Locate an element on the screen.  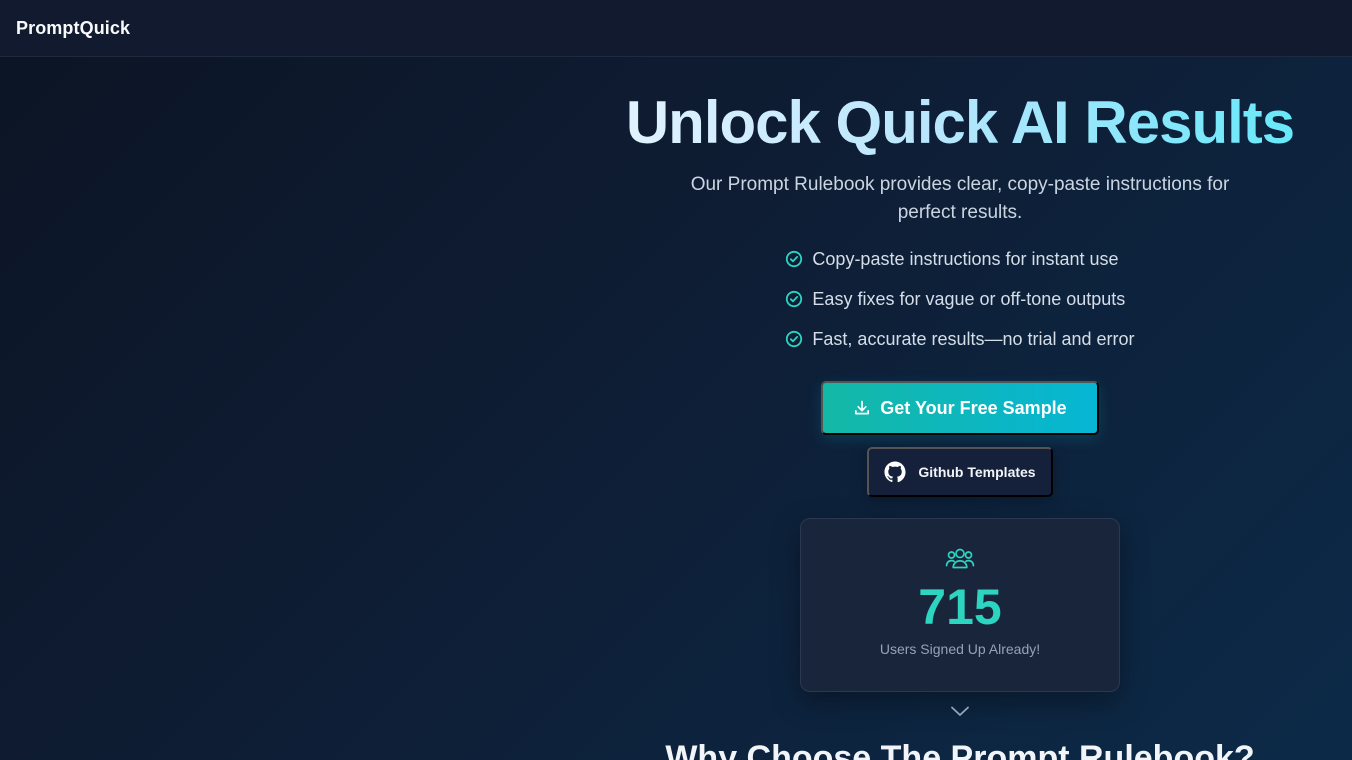
download-icon is located at coordinates (862, 408).